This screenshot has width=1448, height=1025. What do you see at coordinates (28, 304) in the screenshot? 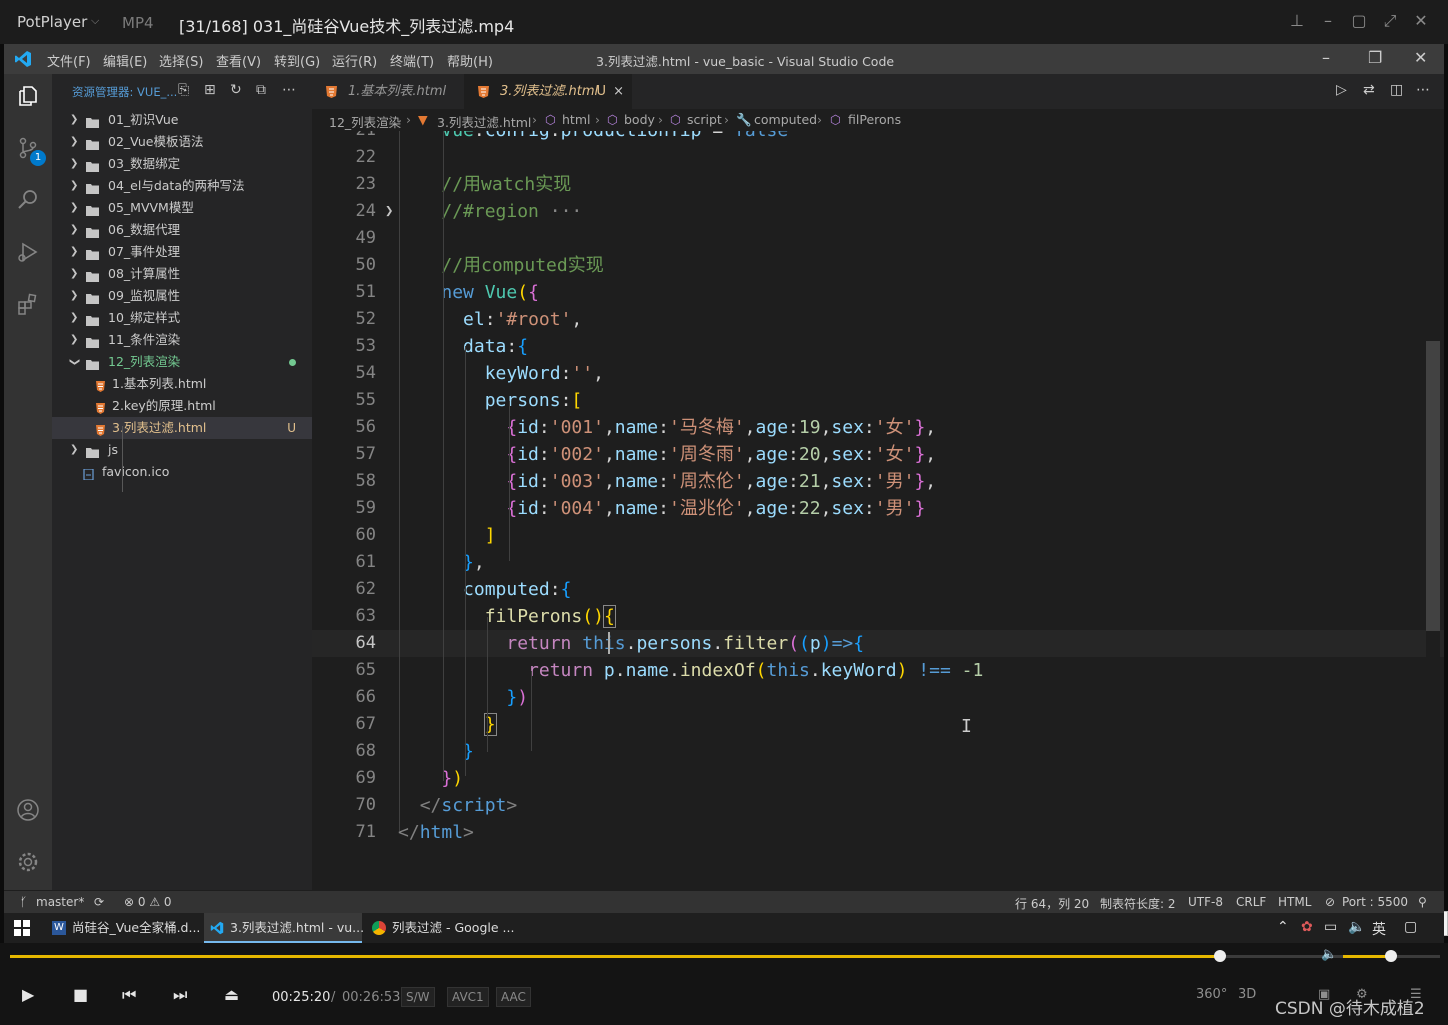
I see `extensions-icon` at bounding box center [28, 304].